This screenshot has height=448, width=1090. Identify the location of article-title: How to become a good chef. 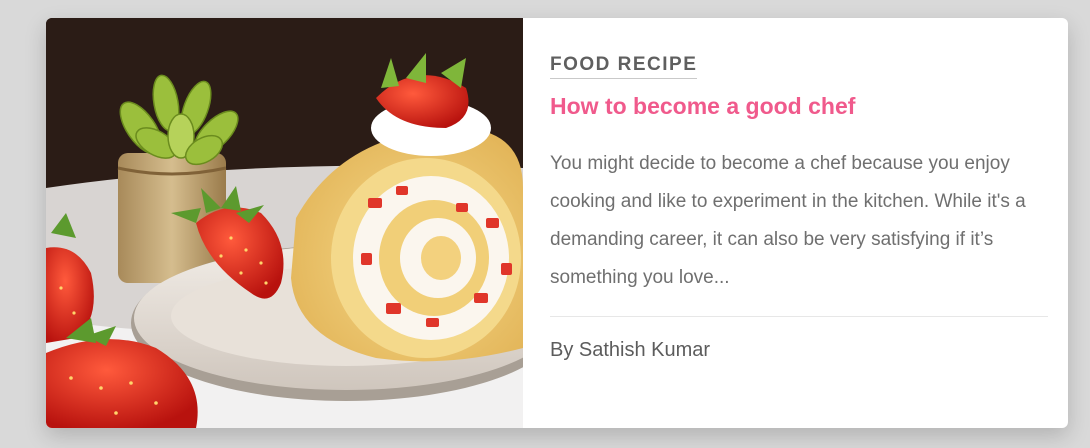
(799, 107).